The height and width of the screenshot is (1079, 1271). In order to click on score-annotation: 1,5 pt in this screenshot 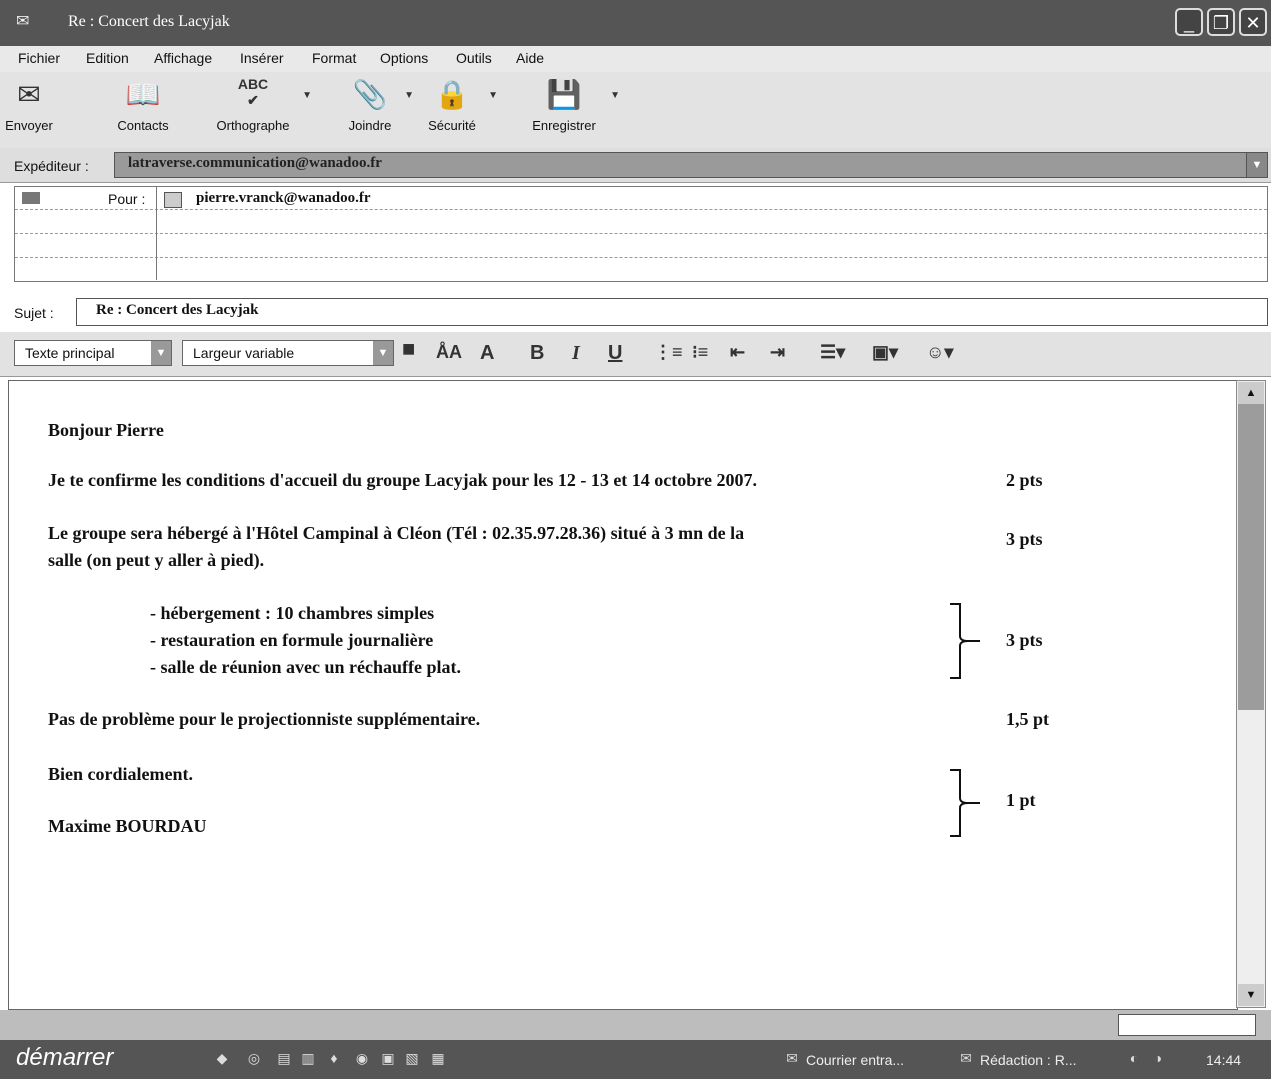, I will do `click(1028, 719)`.